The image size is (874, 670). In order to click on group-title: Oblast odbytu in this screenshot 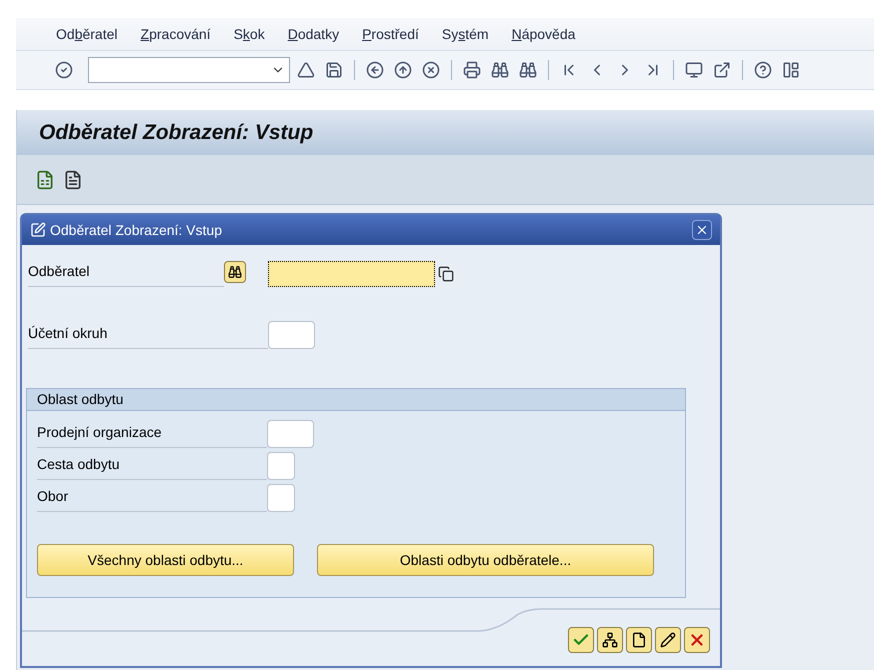, I will do `click(80, 399)`.